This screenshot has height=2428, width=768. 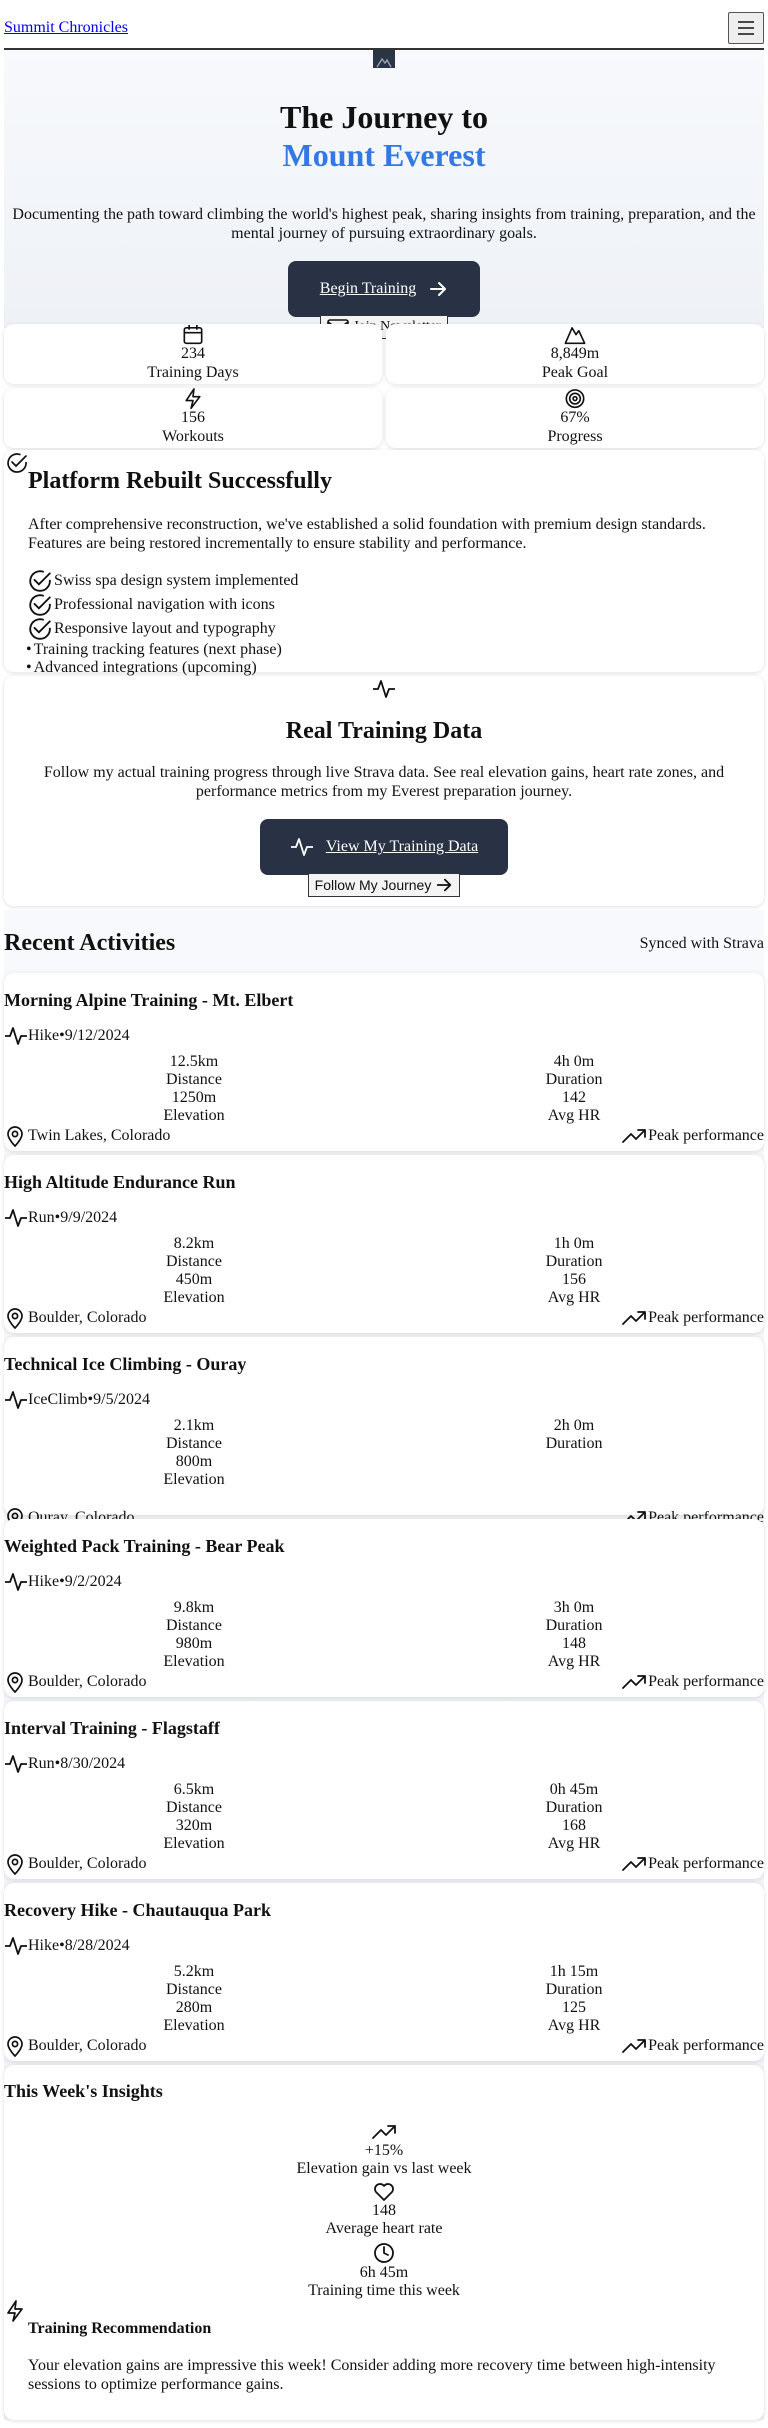 What do you see at coordinates (384, 2272) in the screenshot?
I see `insight-value: 6h 45m` at bounding box center [384, 2272].